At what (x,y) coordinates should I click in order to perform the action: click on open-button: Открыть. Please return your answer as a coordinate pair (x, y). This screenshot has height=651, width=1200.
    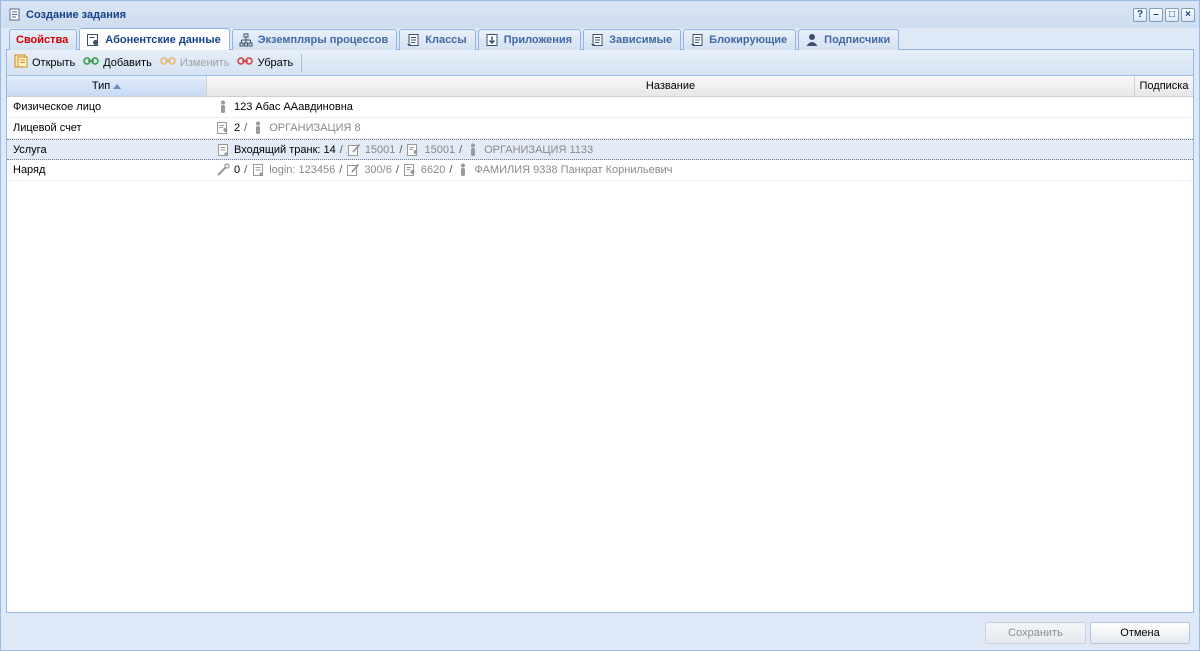
    Looking at the image, I should click on (46, 63).